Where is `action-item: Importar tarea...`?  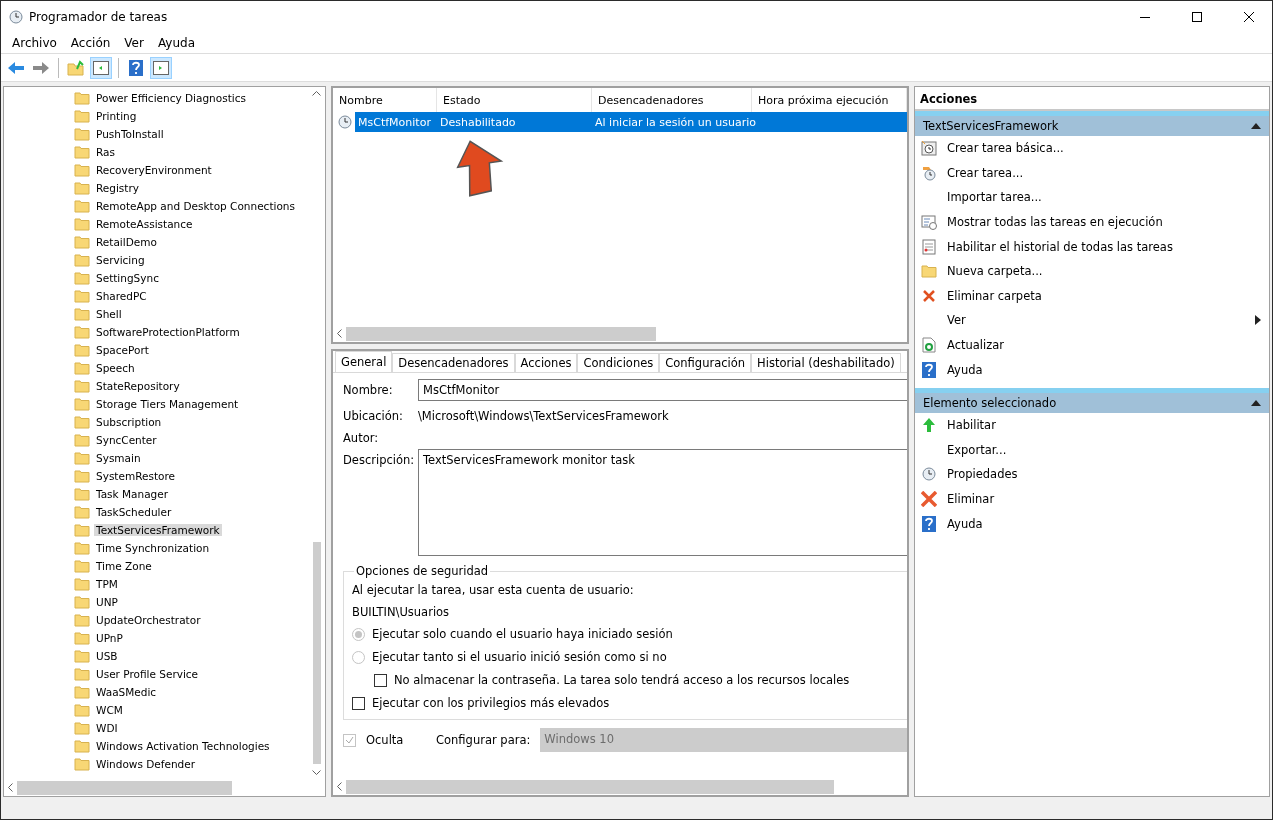
action-item: Importar tarea... is located at coordinates (1092, 197).